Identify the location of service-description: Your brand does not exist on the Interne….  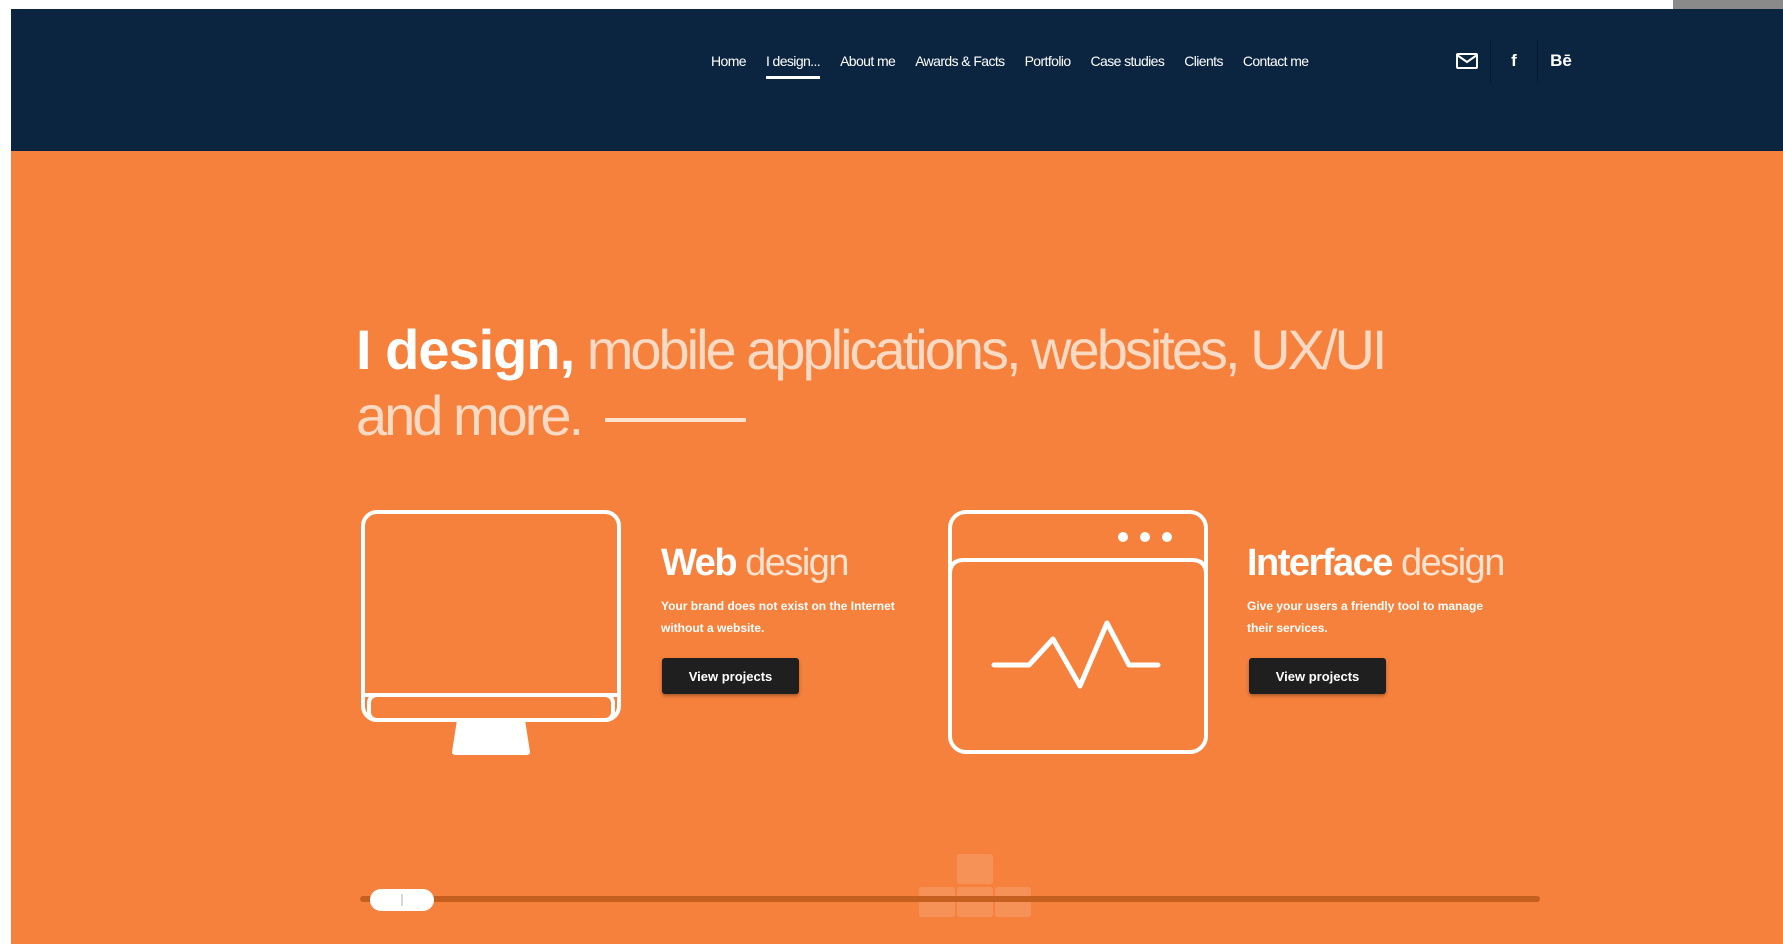
(778, 617).